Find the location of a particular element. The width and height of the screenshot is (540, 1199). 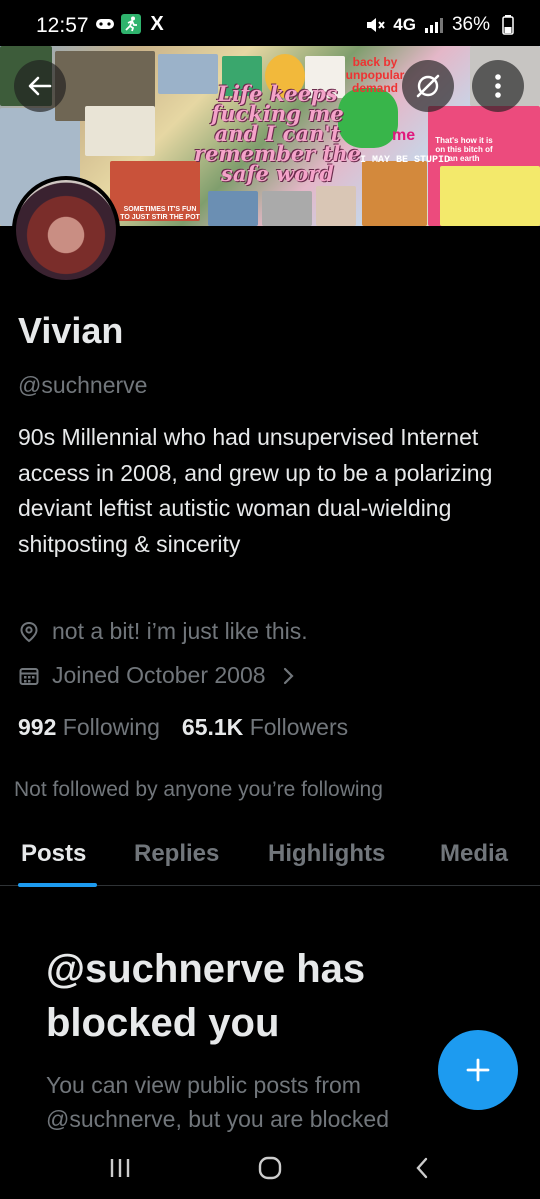

more-vertical-icon is located at coordinates (498, 86).